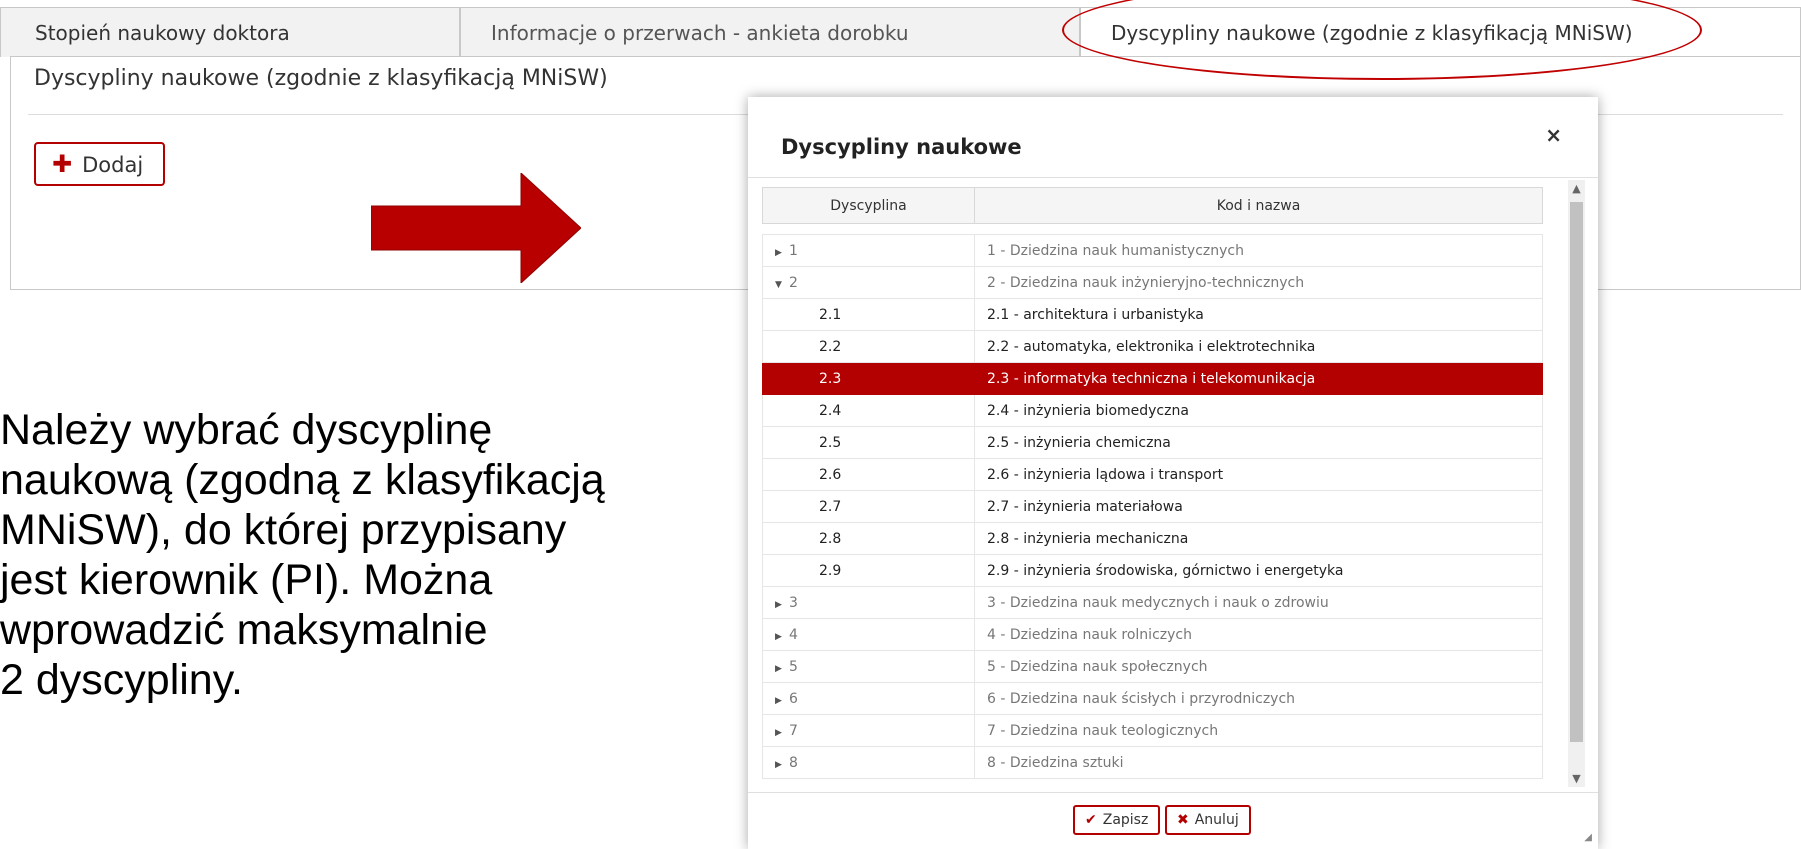 The image size is (1801, 849). I want to click on discipline-name-cell: 2.5 - inżynieria chemiczna, so click(1258, 442).